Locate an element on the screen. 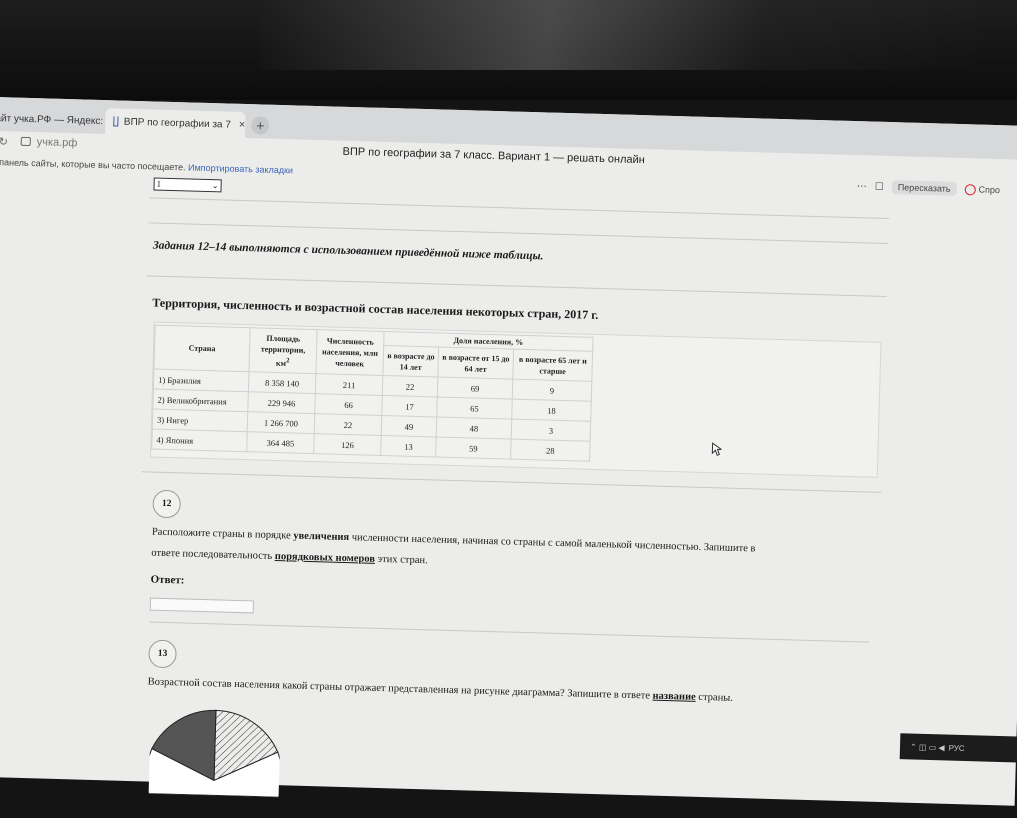 This screenshot has width=1017, height=818. q13-text-2: страны. is located at coordinates (714, 697).